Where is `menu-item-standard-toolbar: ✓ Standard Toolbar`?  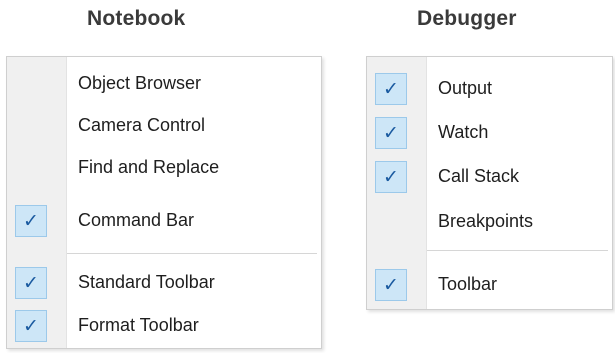 menu-item-standard-toolbar: ✓ Standard Toolbar is located at coordinates (164, 283).